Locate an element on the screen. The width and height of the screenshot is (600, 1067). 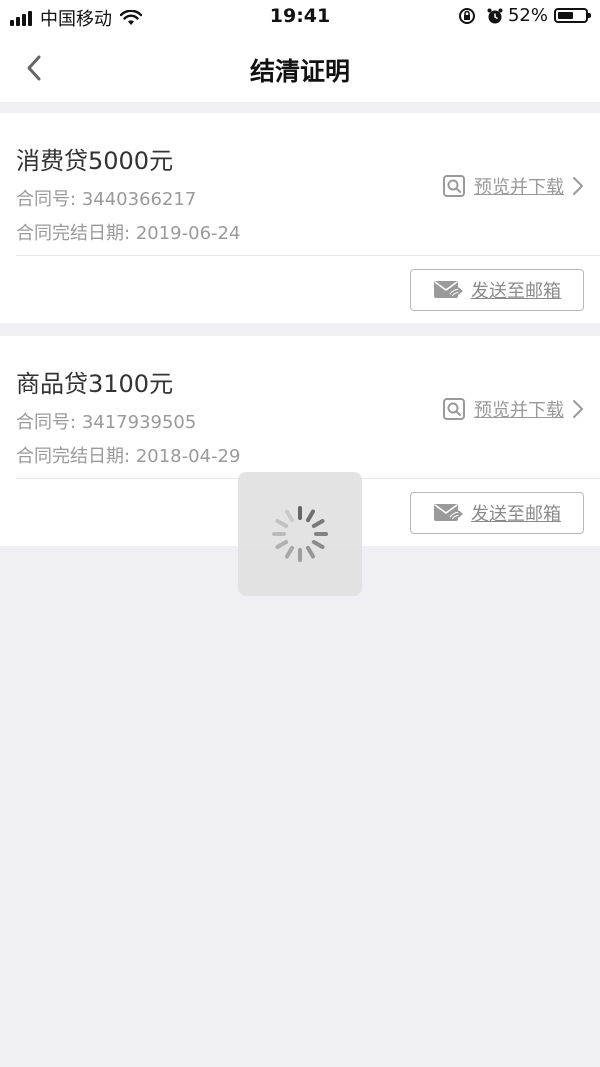
contract-number-value: 3417939505 is located at coordinates (139, 422).